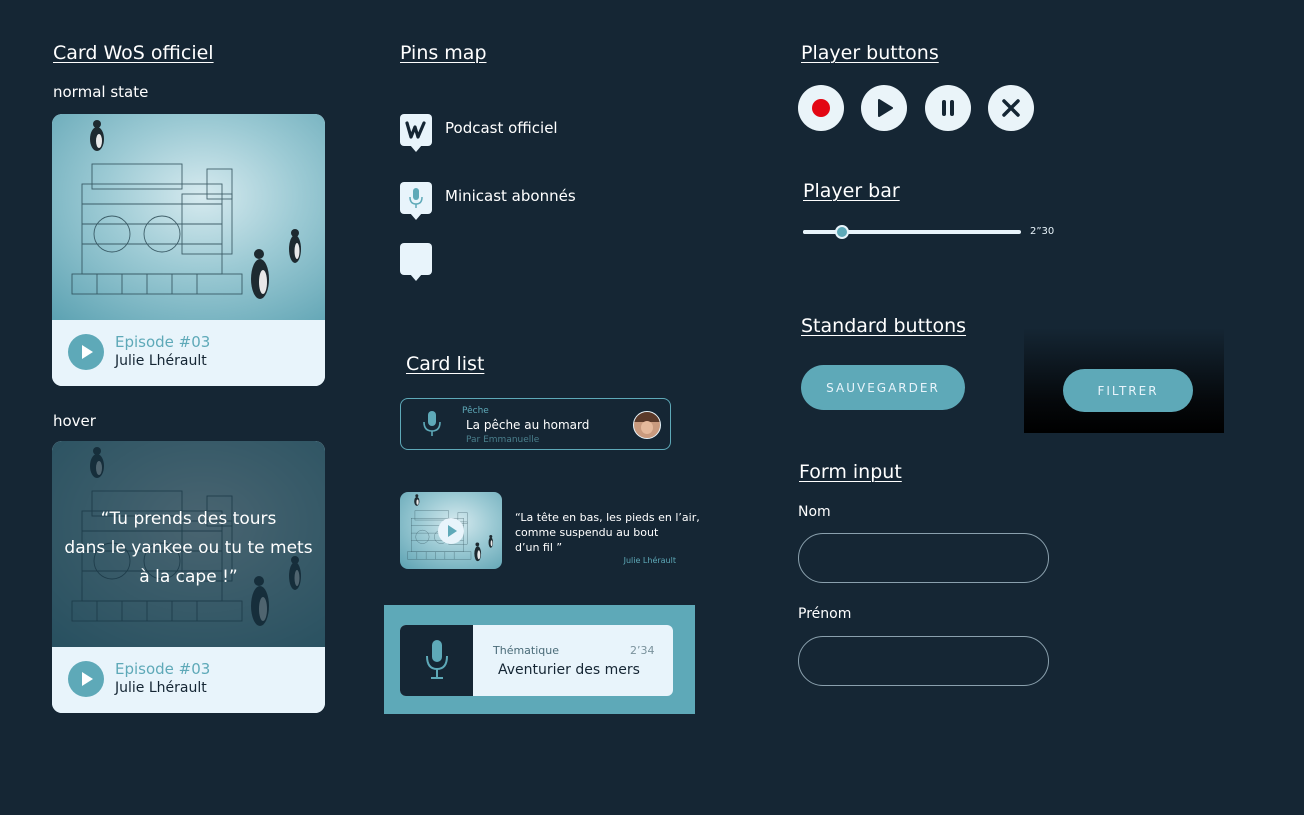 Image resolution: width=1304 pixels, height=815 pixels. Describe the element at coordinates (528, 425) in the screenshot. I see `card-title: La pêche au homard` at that location.